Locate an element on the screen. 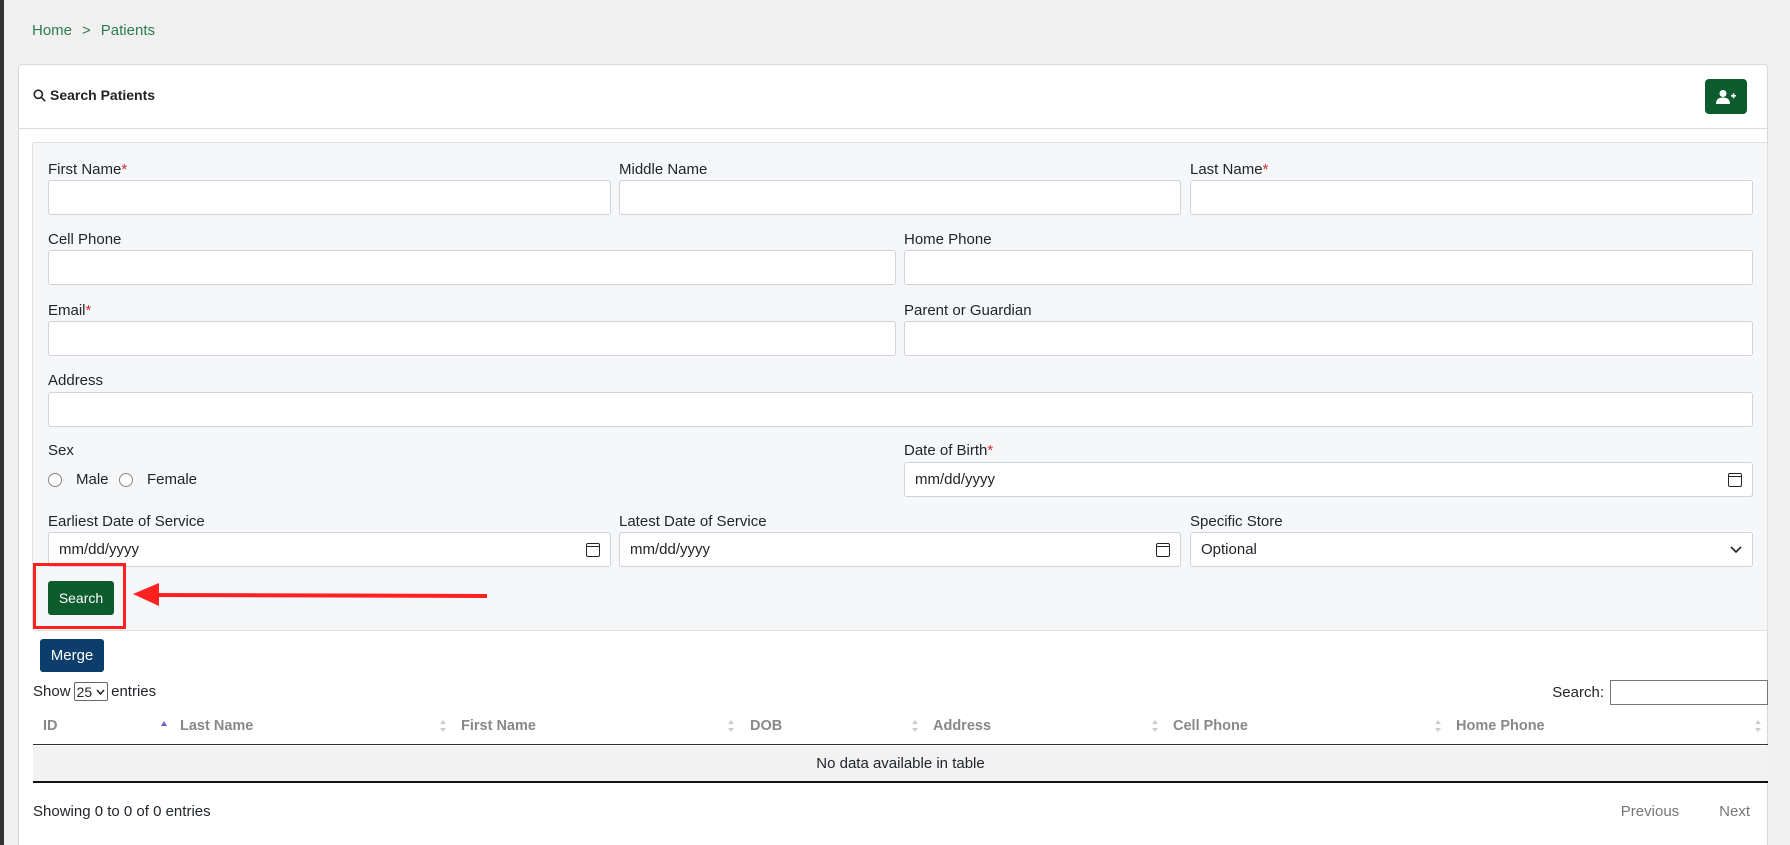 The height and width of the screenshot is (845, 1790). add-patient-button is located at coordinates (1726, 96).